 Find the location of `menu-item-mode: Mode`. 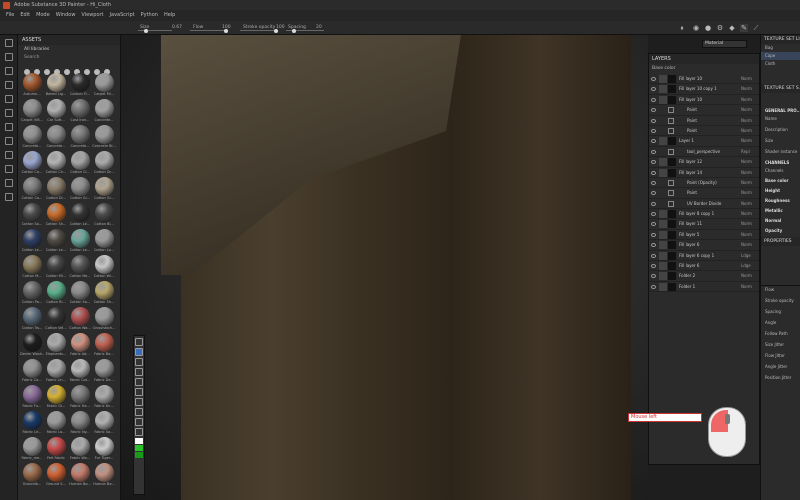

menu-item-mode: Mode is located at coordinates (43, 15).